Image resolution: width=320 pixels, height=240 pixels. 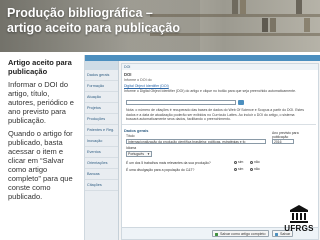 What do you see at coordinates (276, 234) in the screenshot?
I see `disk-icon` at bounding box center [276, 234].